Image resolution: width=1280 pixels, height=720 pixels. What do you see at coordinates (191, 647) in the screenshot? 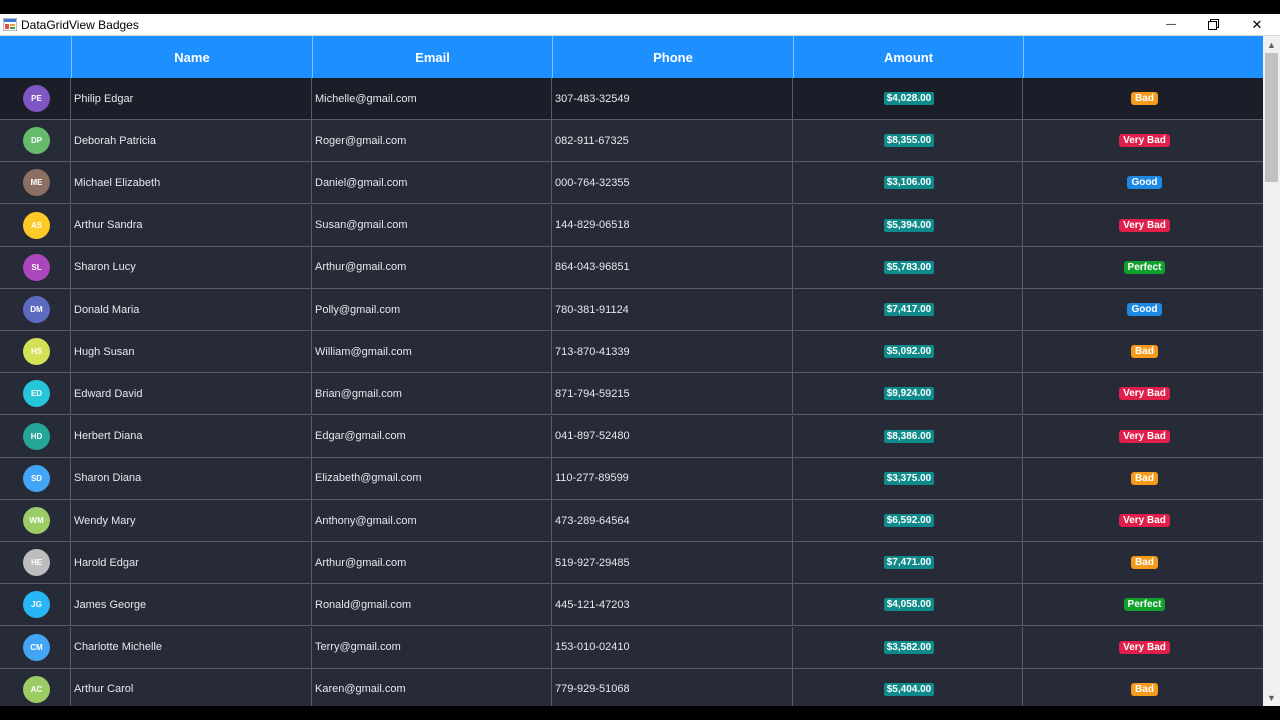
I see `name-cell: Charlotte Michelle` at bounding box center [191, 647].